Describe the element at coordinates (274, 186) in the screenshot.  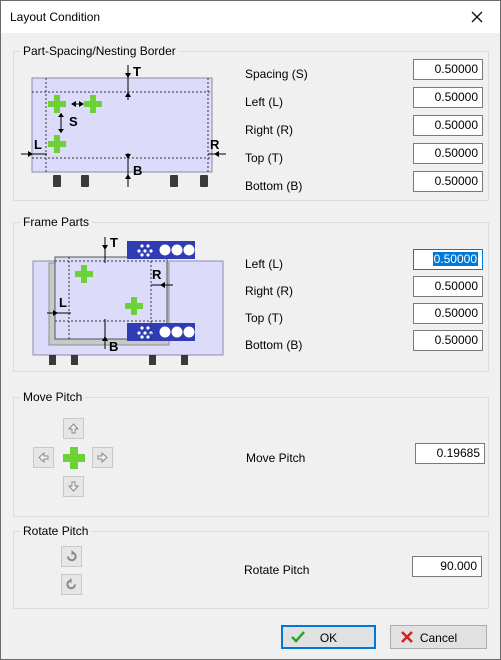
I see `bottom-label: Bottom (B)` at that location.